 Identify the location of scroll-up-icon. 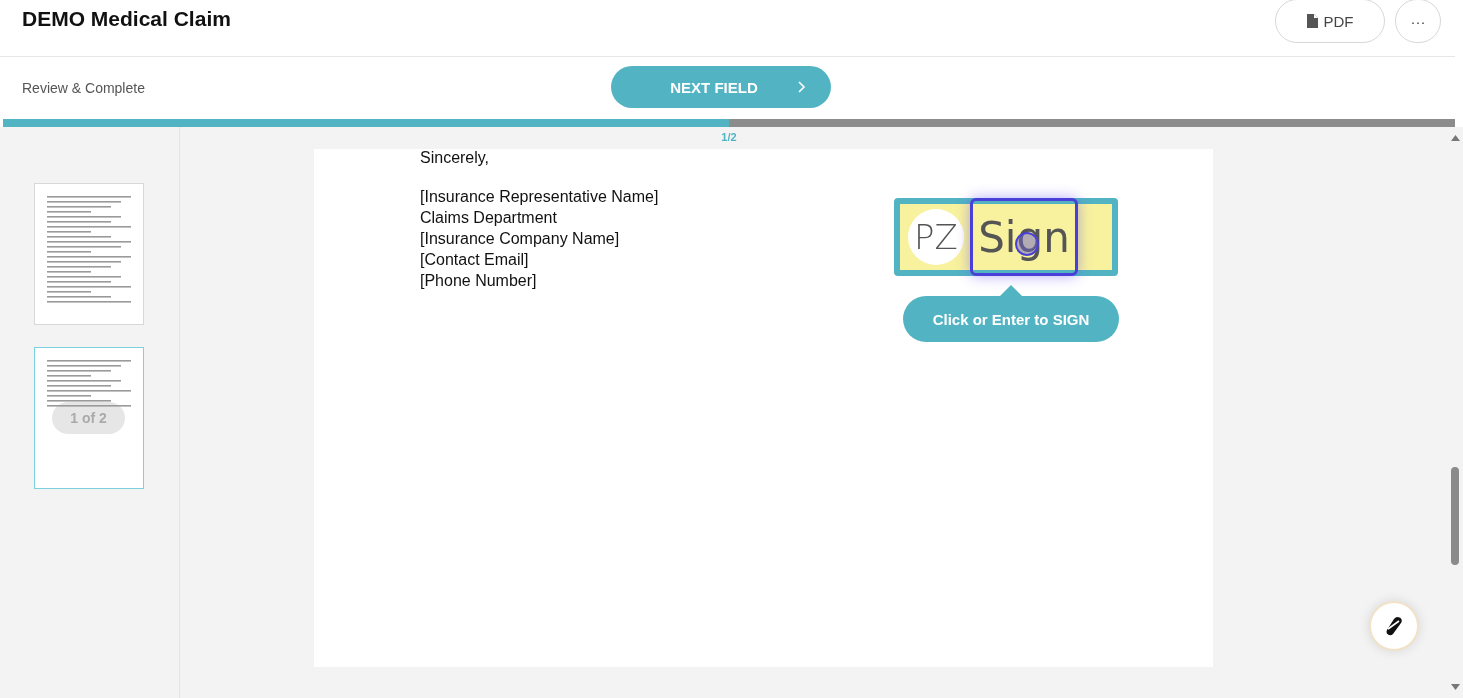
(1455, 138).